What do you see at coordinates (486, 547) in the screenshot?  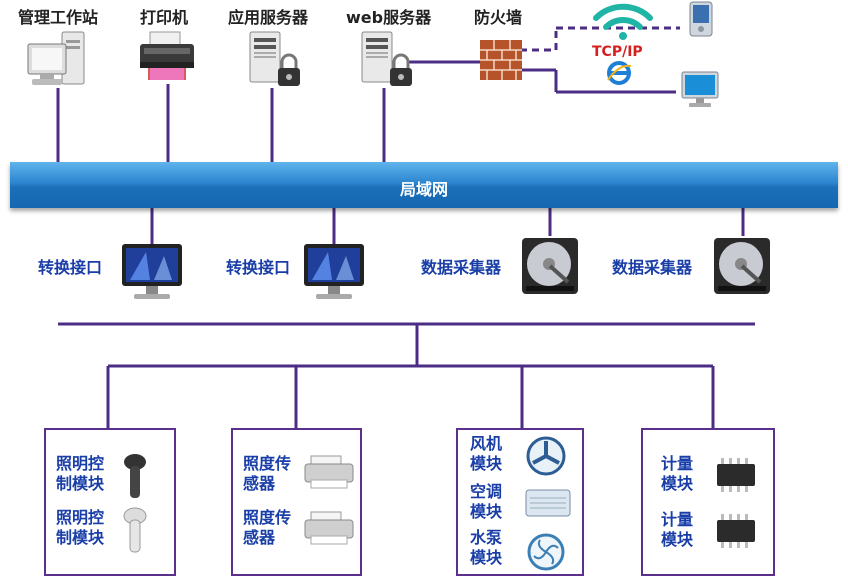 I see `pump-module-label: 水泵模块` at bounding box center [486, 547].